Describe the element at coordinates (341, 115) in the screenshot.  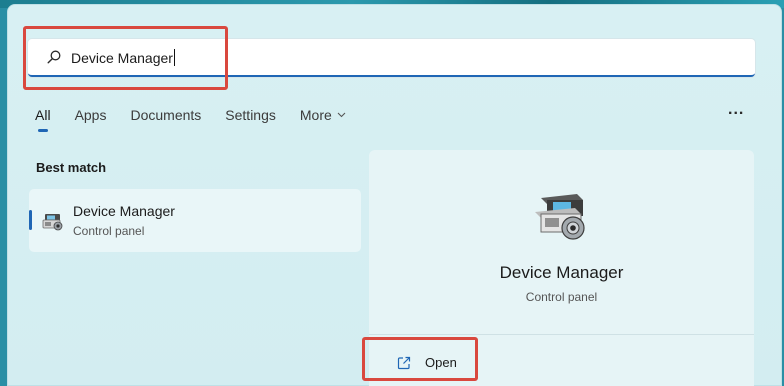
I see `chevron-down-icon` at that location.